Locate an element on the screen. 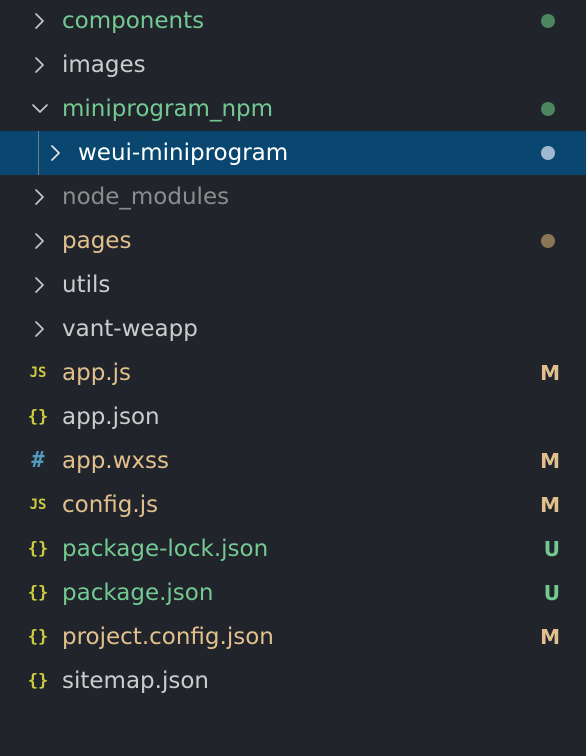  tree-item-pages: pages is located at coordinates (293, 241).